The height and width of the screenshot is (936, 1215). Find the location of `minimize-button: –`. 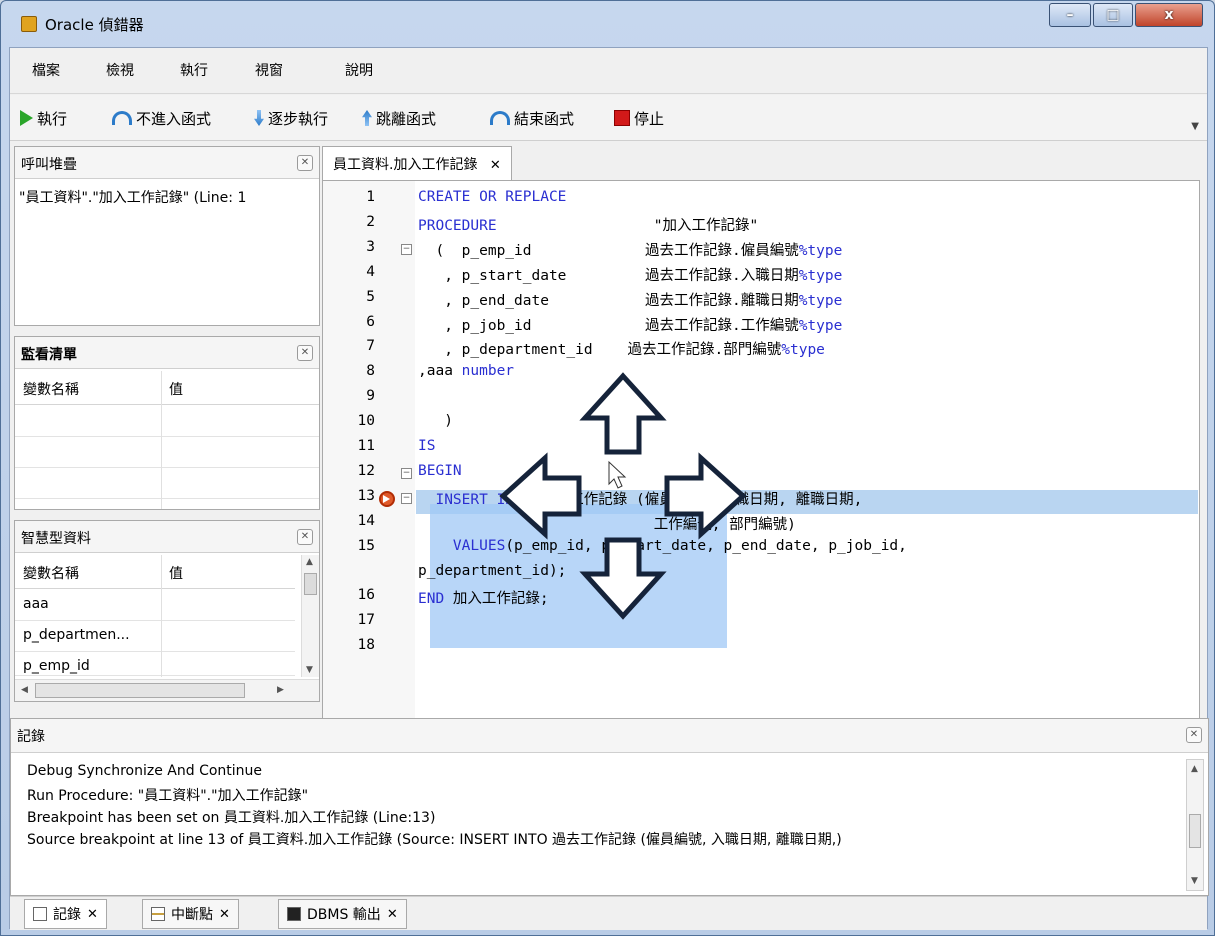

minimize-button: – is located at coordinates (1070, 15).